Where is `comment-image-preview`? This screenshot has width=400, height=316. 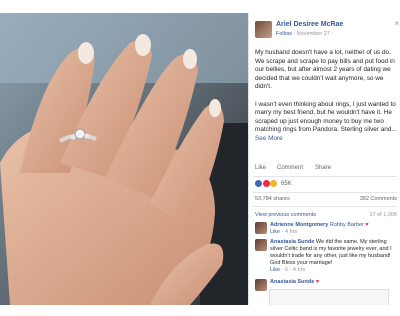 comment-image-preview is located at coordinates (329, 297).